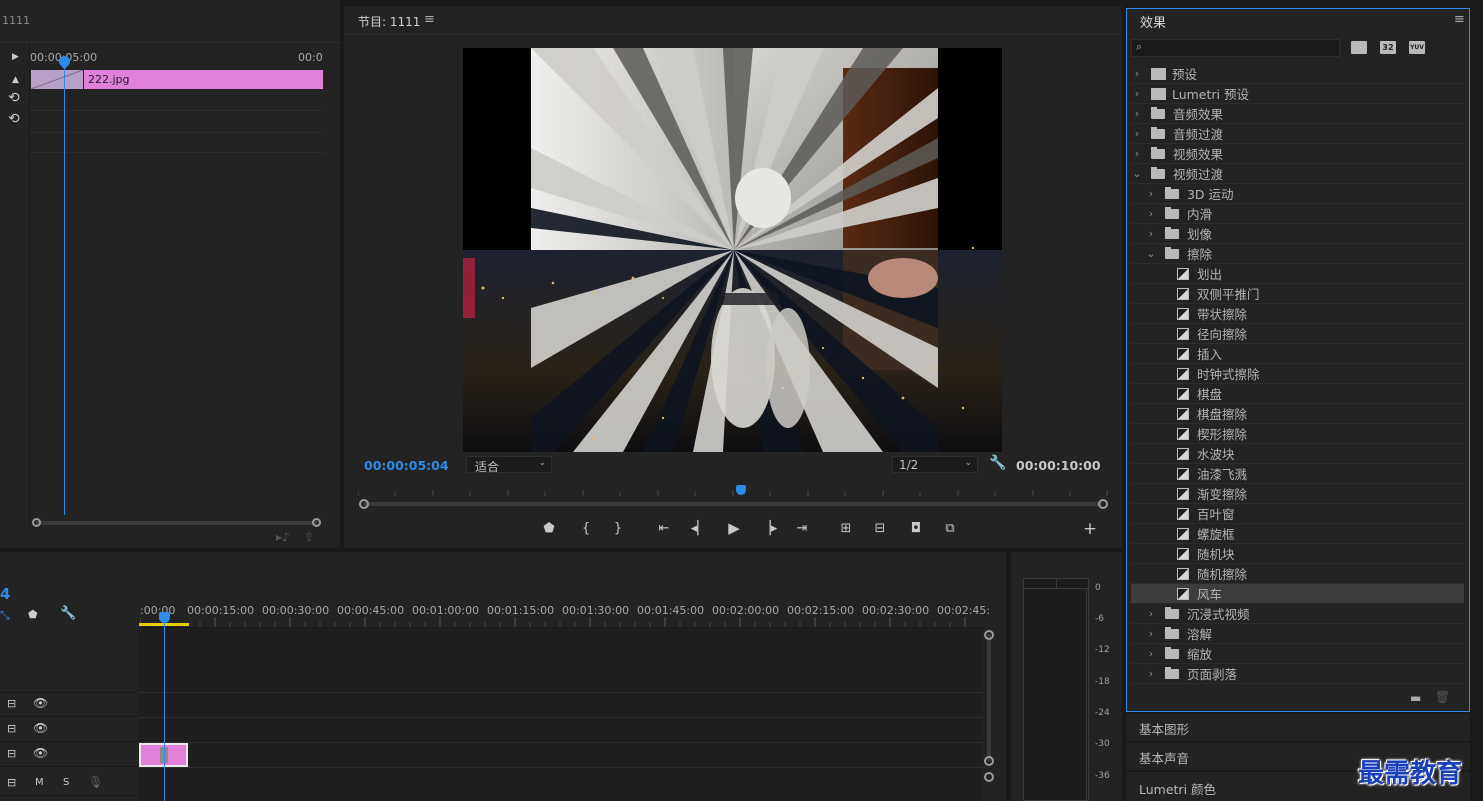  I want to click on play-button: ▶, so click(734, 528).